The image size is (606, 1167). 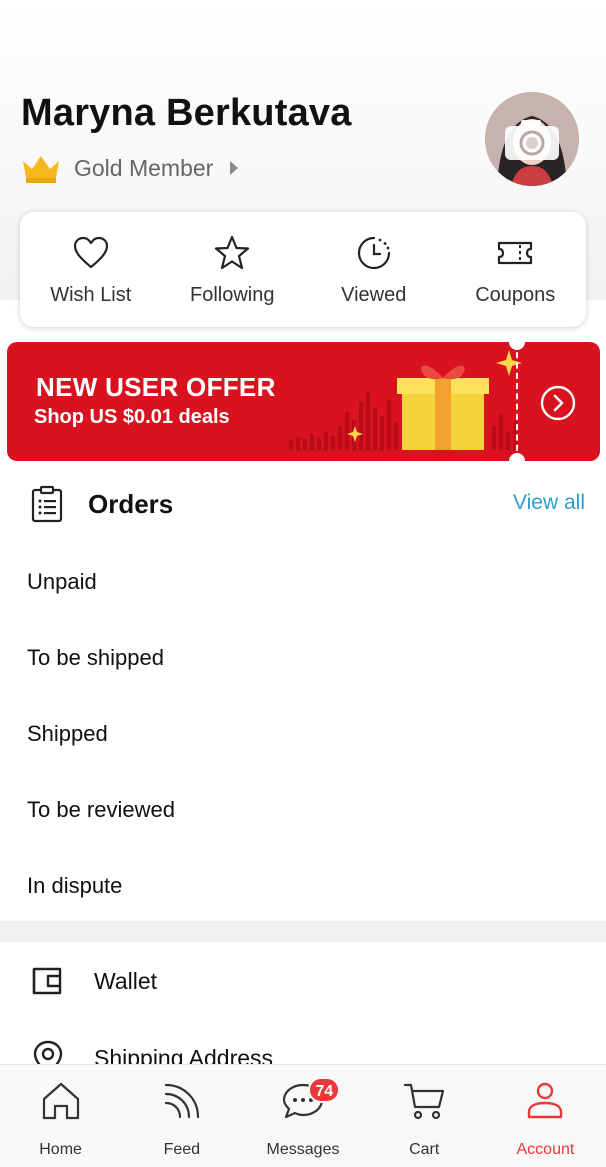 I want to click on membership-label: Gold Member, so click(x=144, y=167).